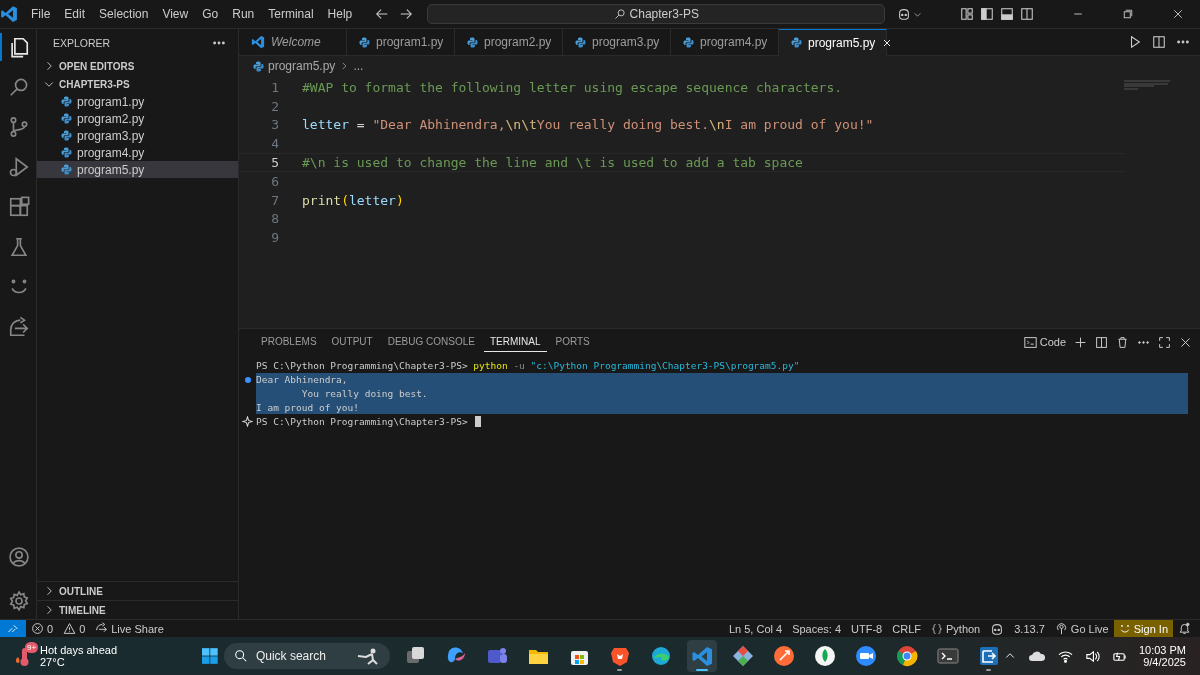 Image resolution: width=1200 pixels, height=675 pixels. What do you see at coordinates (906, 628) in the screenshot?
I see `status-item: CRLF` at bounding box center [906, 628].